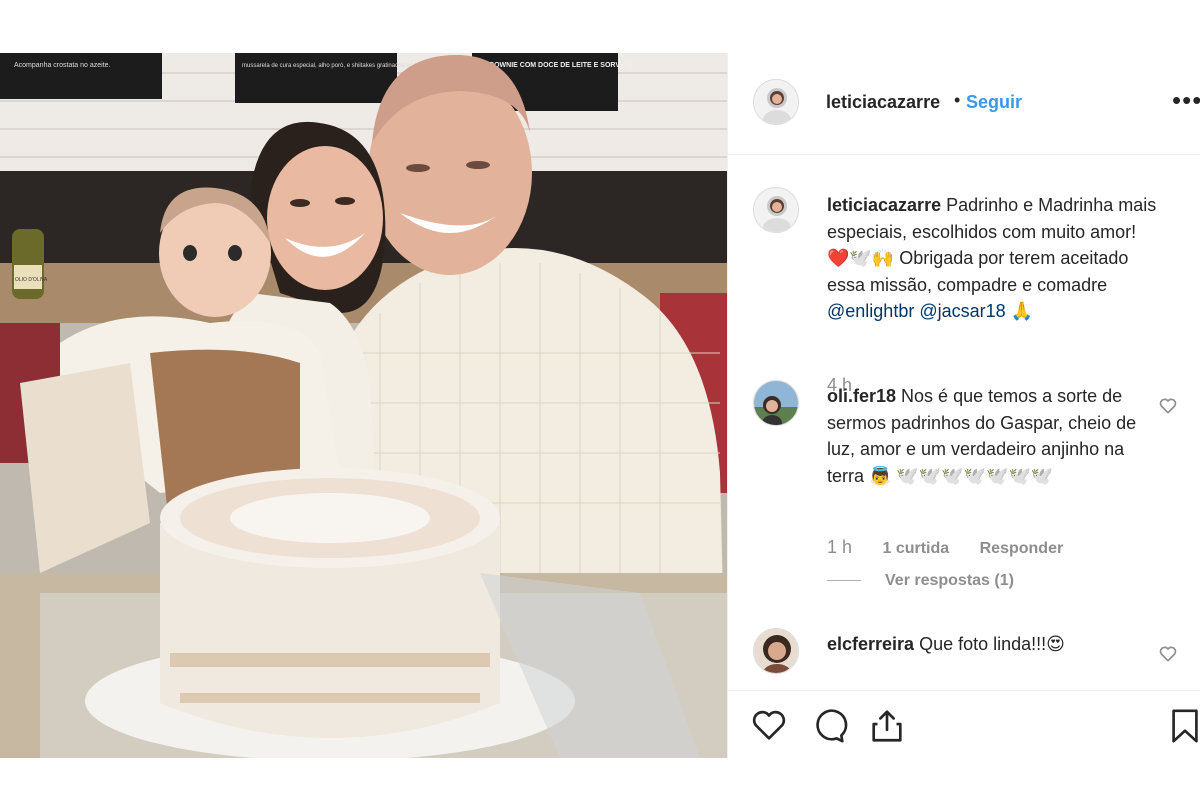 The width and height of the screenshot is (1200, 800). Describe the element at coordinates (884, 205) in the screenshot. I see `caption-username: leticiacazarre` at that location.